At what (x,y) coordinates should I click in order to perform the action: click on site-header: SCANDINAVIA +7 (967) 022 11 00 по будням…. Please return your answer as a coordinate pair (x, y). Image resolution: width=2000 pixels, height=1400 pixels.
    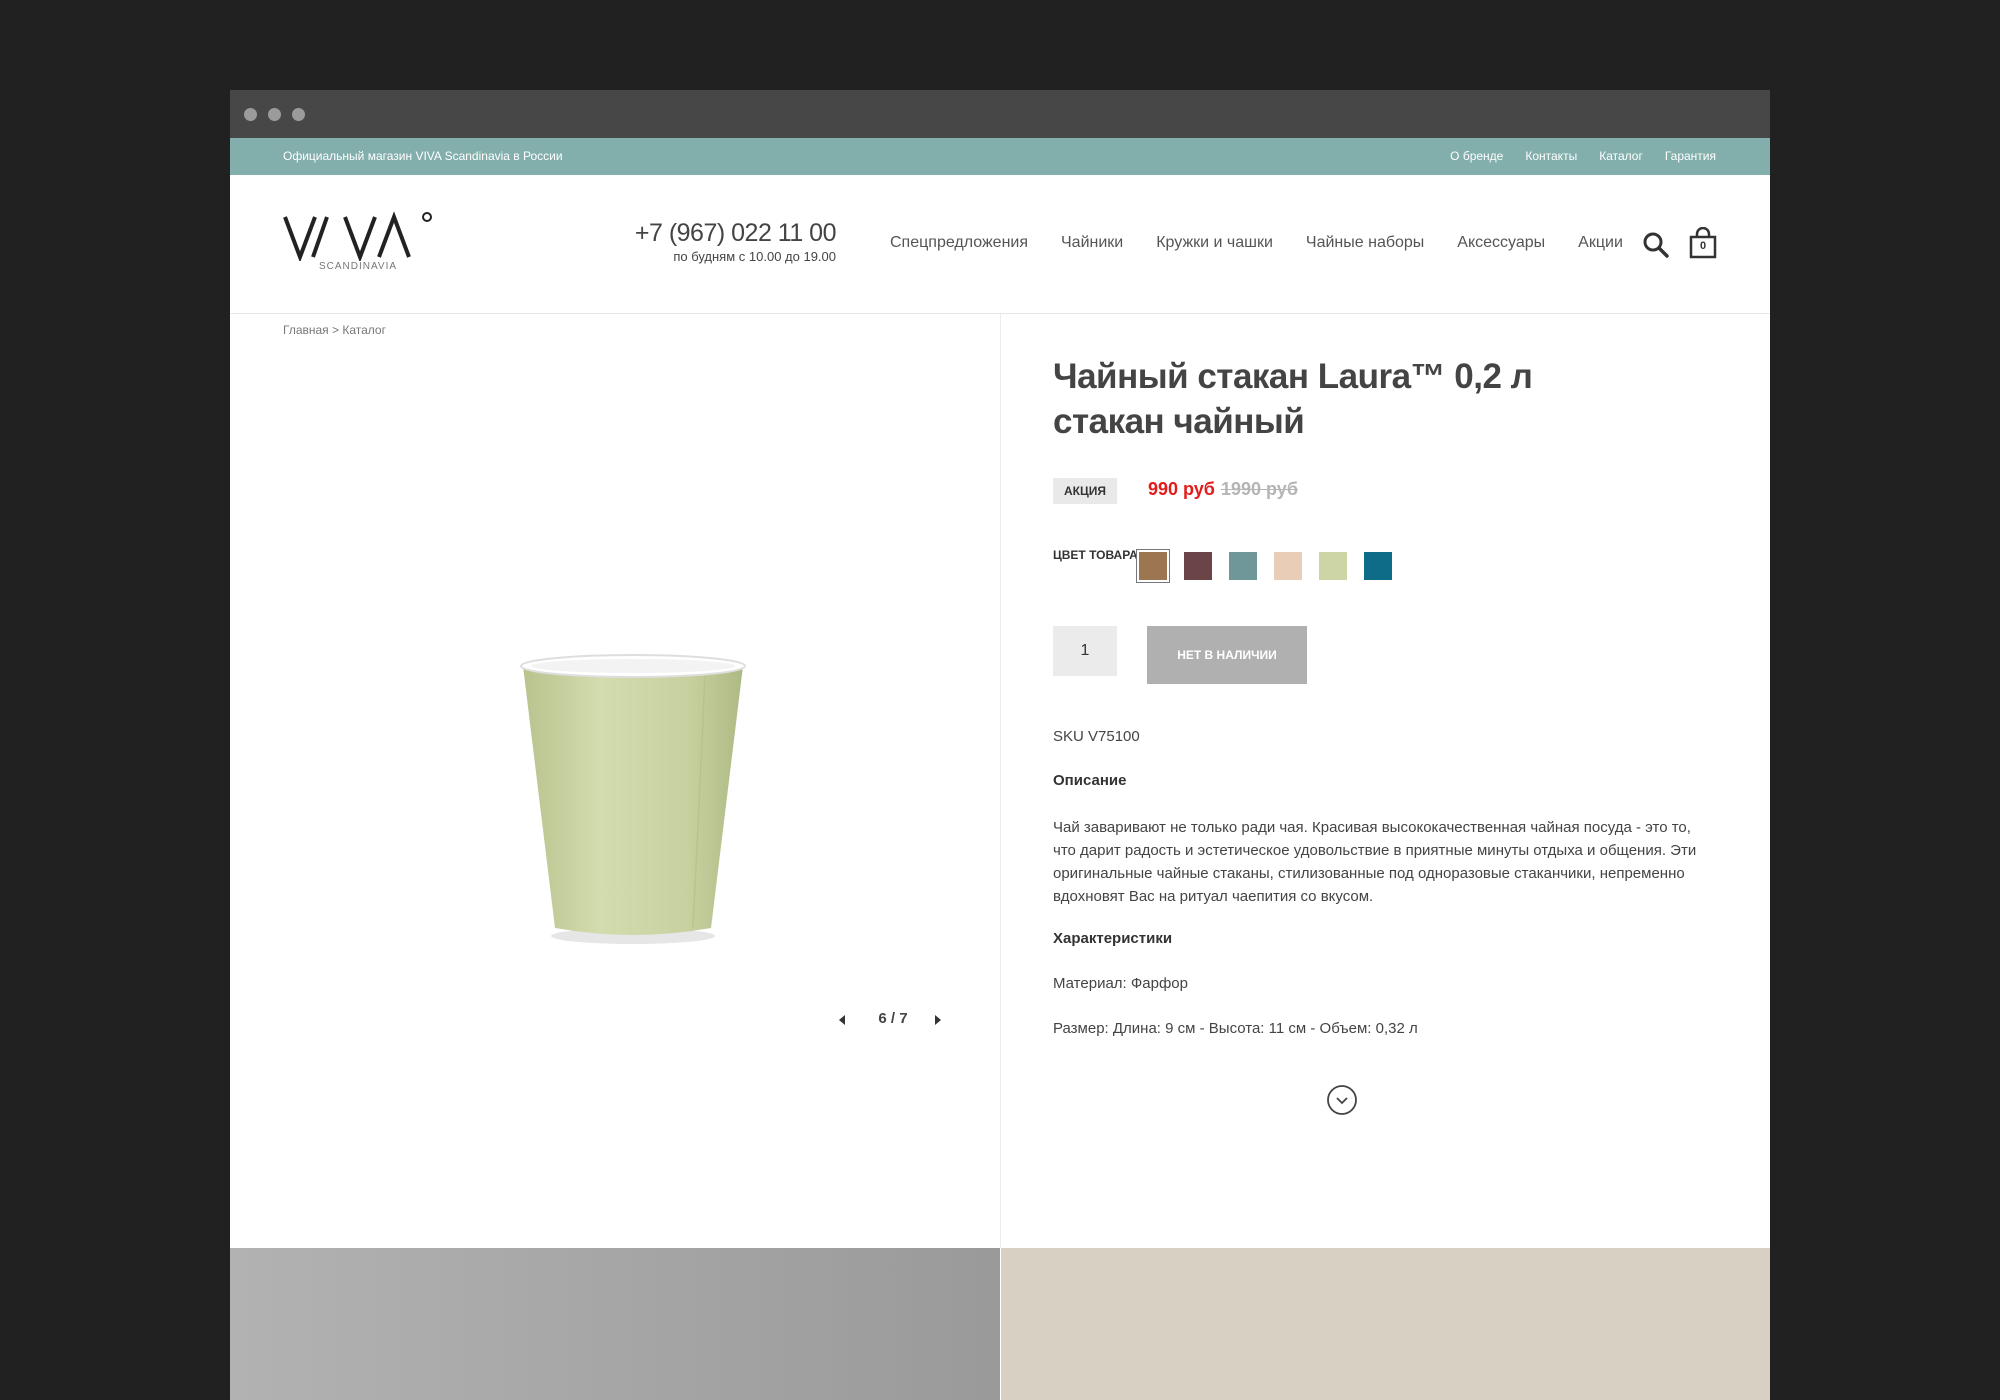
    Looking at the image, I should click on (1000, 244).